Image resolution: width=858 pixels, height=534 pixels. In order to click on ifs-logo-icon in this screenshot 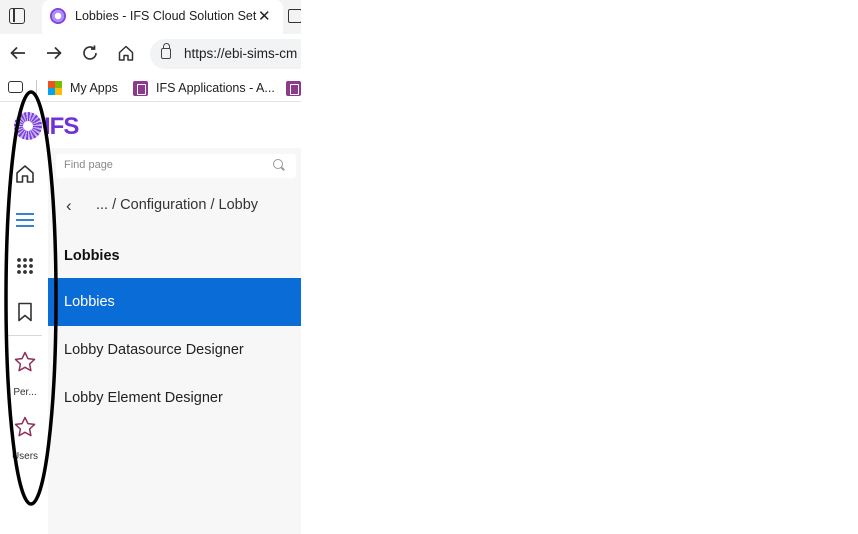, I will do `click(28, 126)`.